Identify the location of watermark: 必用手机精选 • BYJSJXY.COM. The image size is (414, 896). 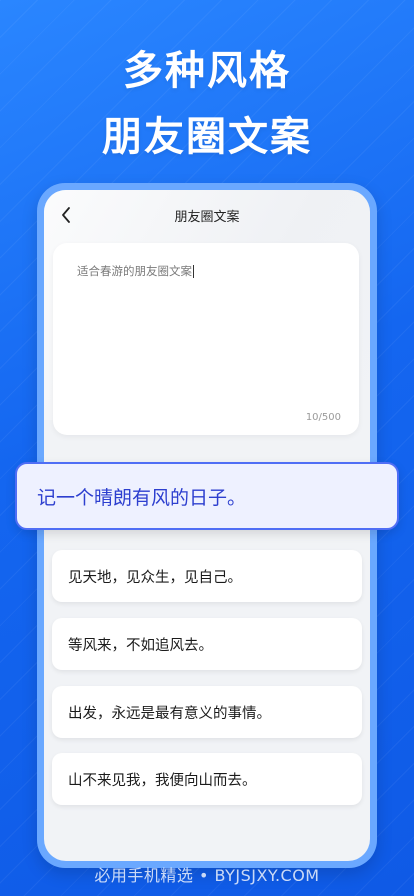
(207, 875).